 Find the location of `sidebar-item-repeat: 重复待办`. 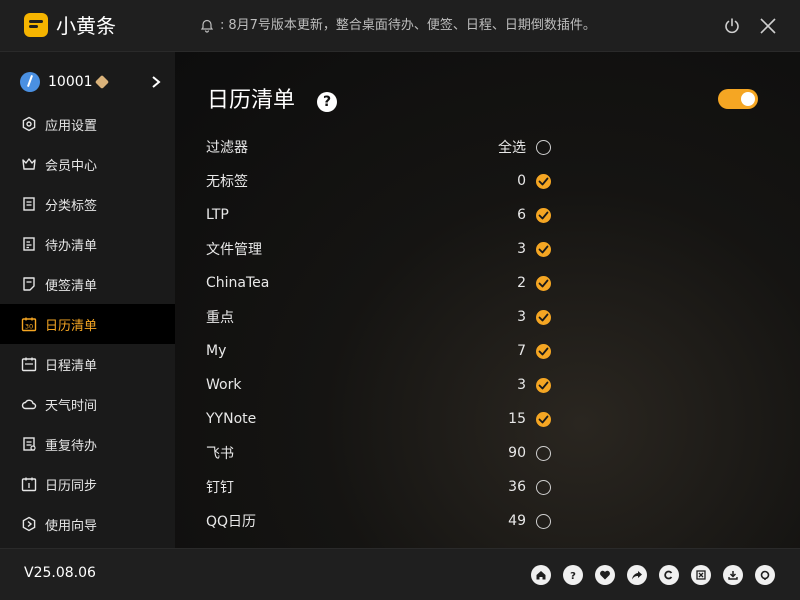

sidebar-item-repeat: 重复待办 is located at coordinates (87, 444).